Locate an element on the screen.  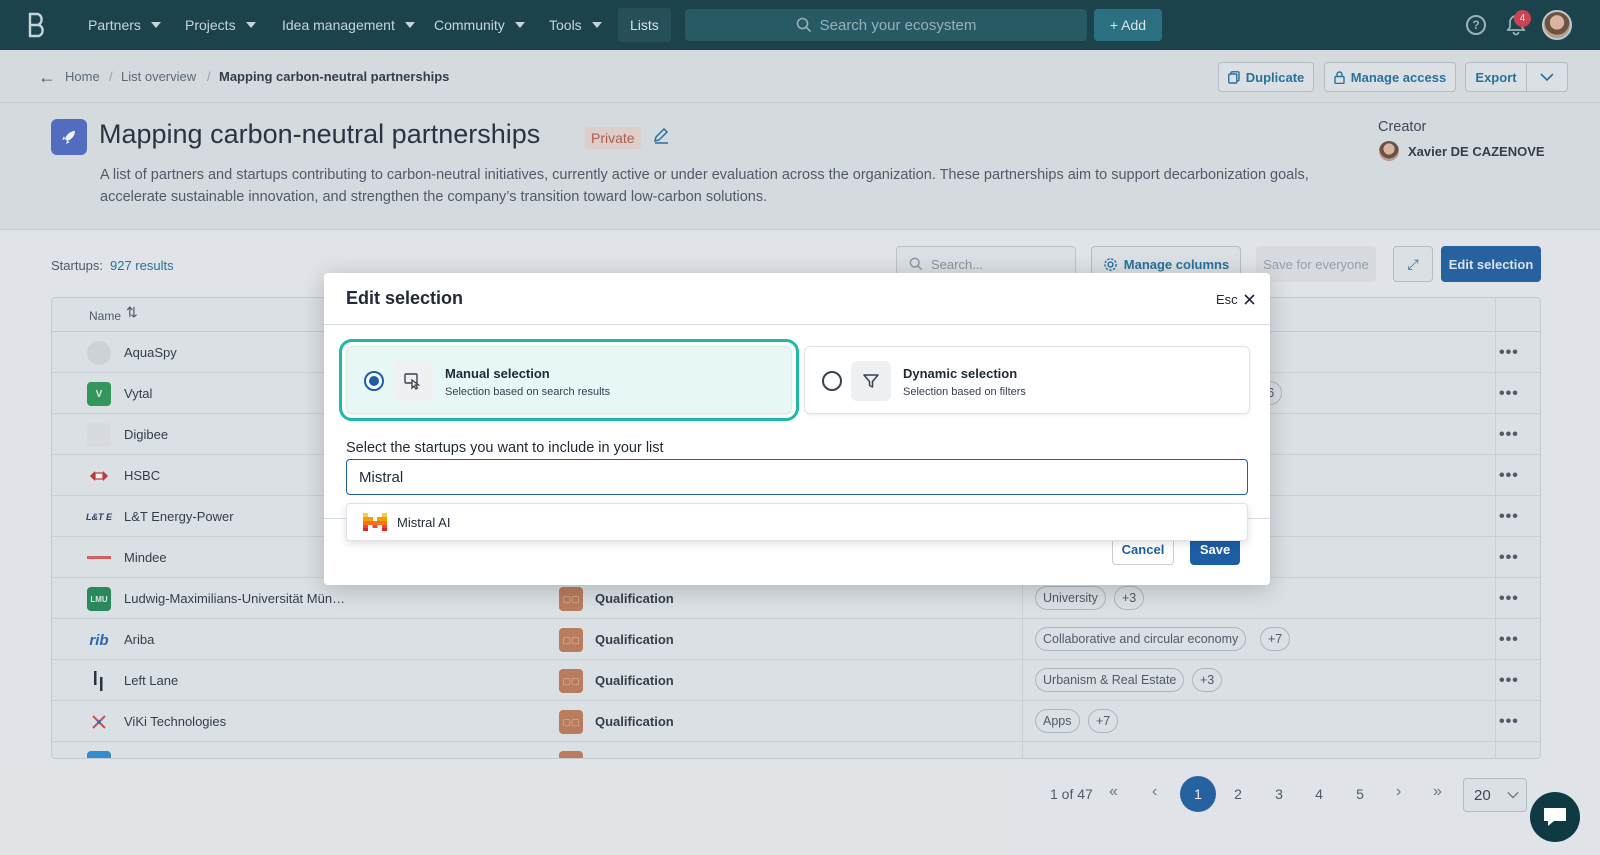
chat-icon is located at coordinates (1555, 817).